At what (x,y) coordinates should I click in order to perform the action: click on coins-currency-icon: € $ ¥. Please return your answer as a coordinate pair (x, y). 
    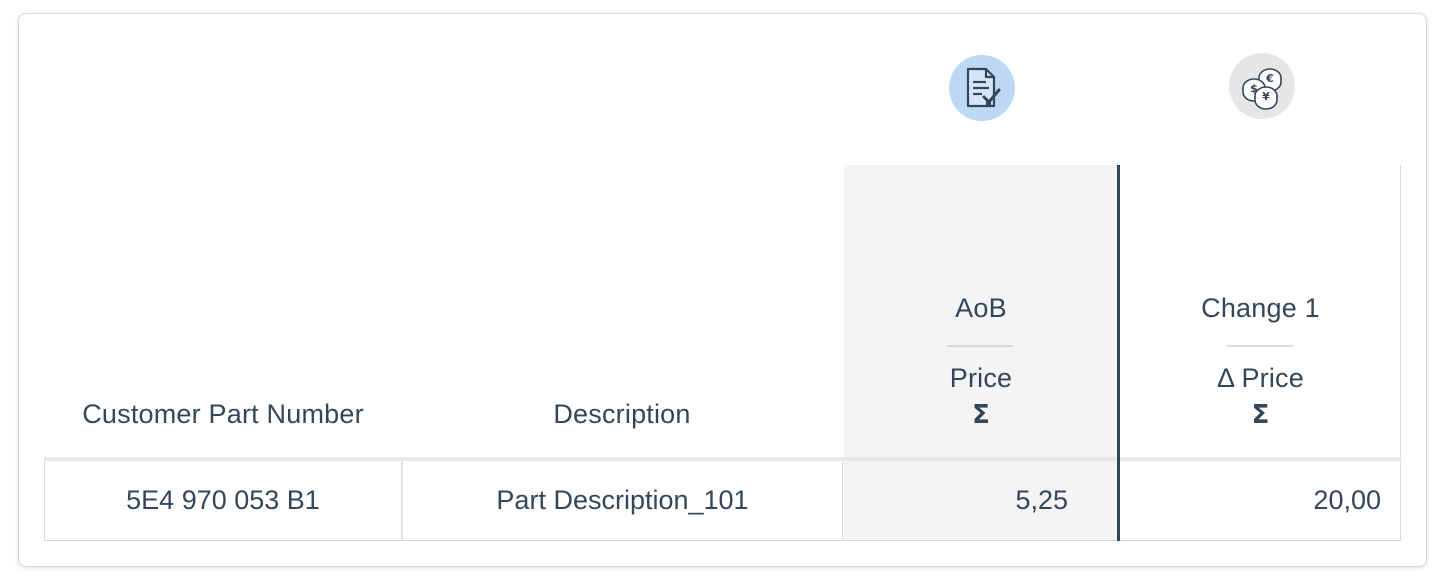
    Looking at the image, I should click on (1262, 86).